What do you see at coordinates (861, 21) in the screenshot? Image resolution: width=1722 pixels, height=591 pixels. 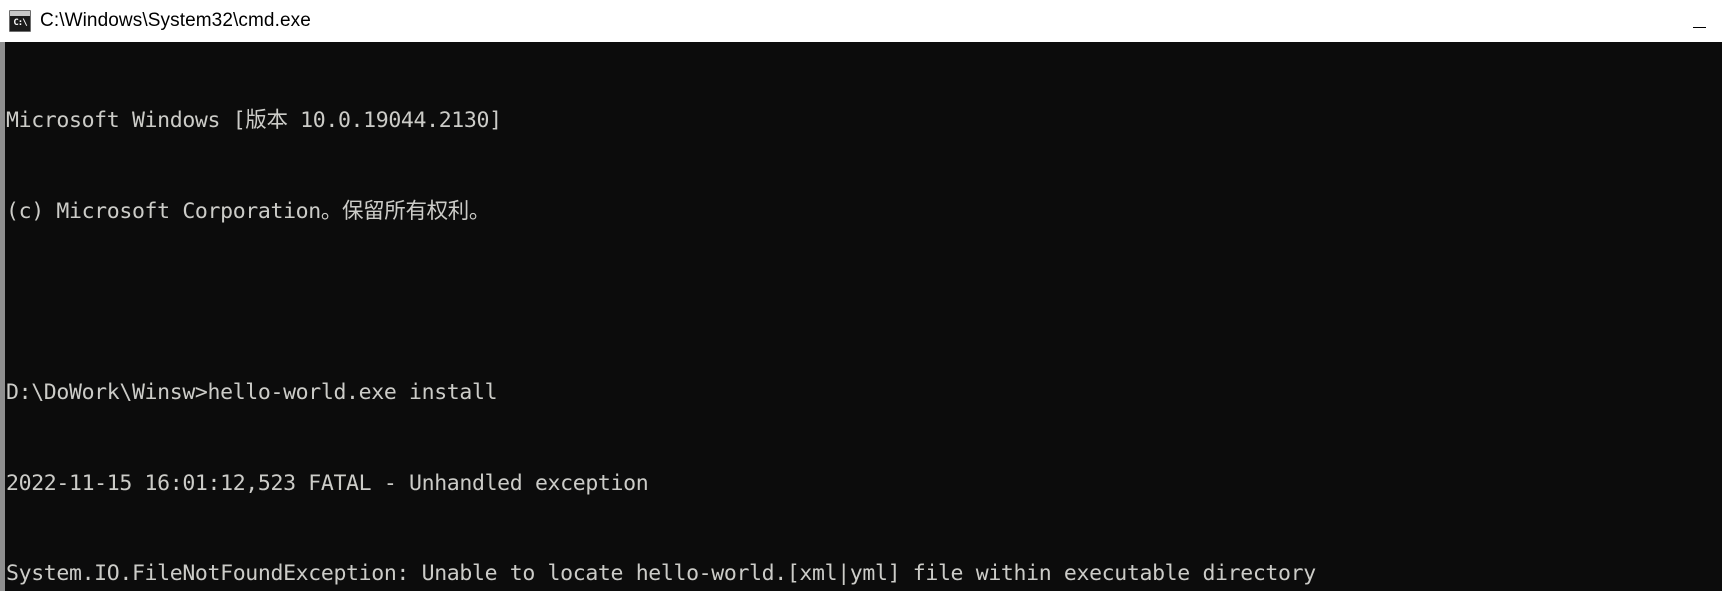 I see `window-titlebar: C:\ C:\Windows\System32\cmd.exe` at bounding box center [861, 21].